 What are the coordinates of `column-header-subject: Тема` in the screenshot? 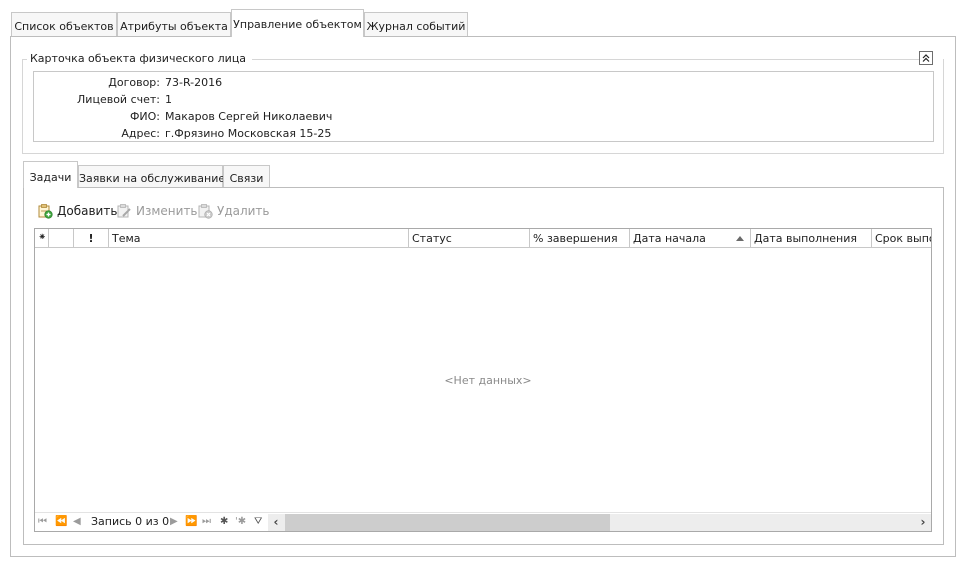 It's located at (259, 238).